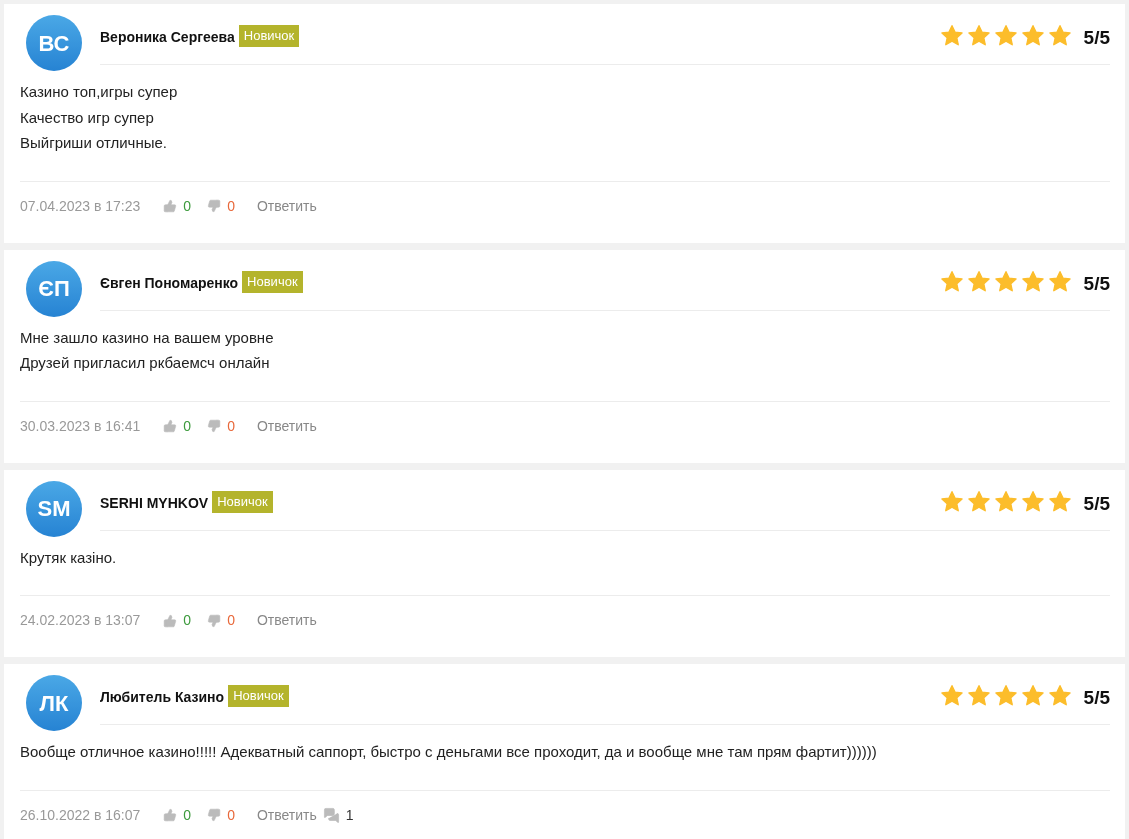 The width and height of the screenshot is (1129, 839). I want to click on author-name: Вероника Сергеева, so click(167, 37).